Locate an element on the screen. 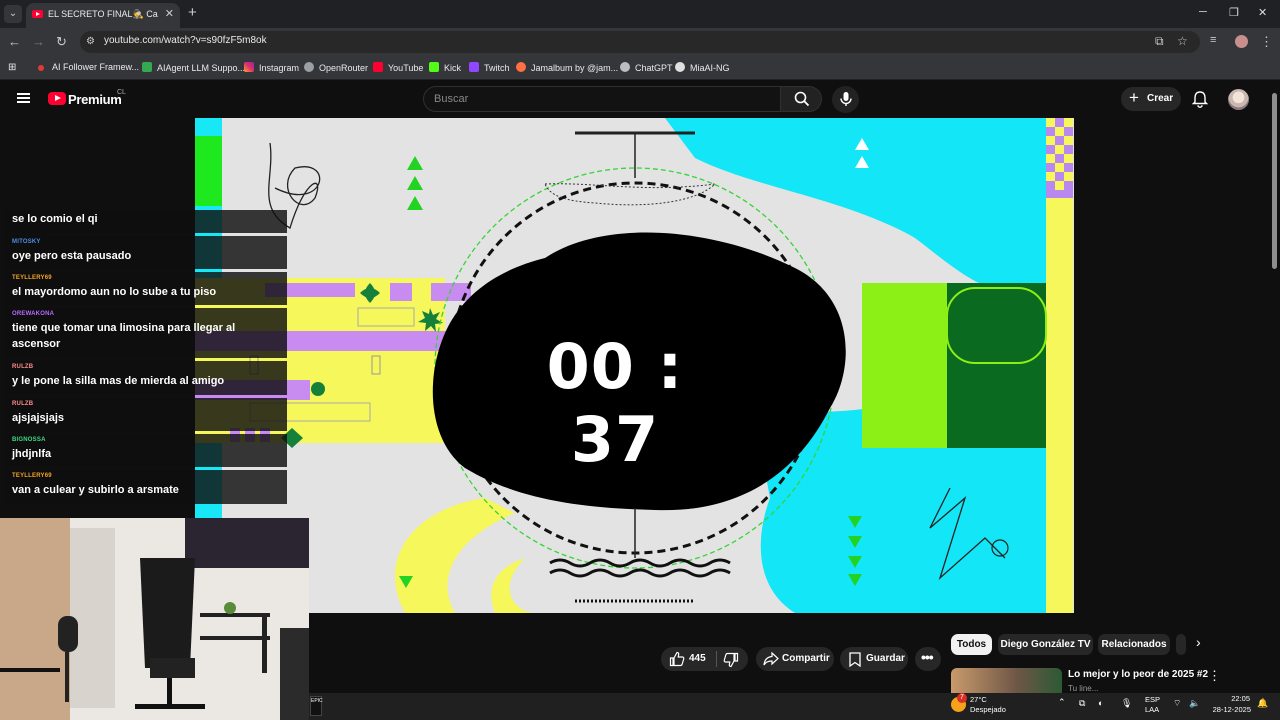  create-button: + Crear is located at coordinates (1151, 99).